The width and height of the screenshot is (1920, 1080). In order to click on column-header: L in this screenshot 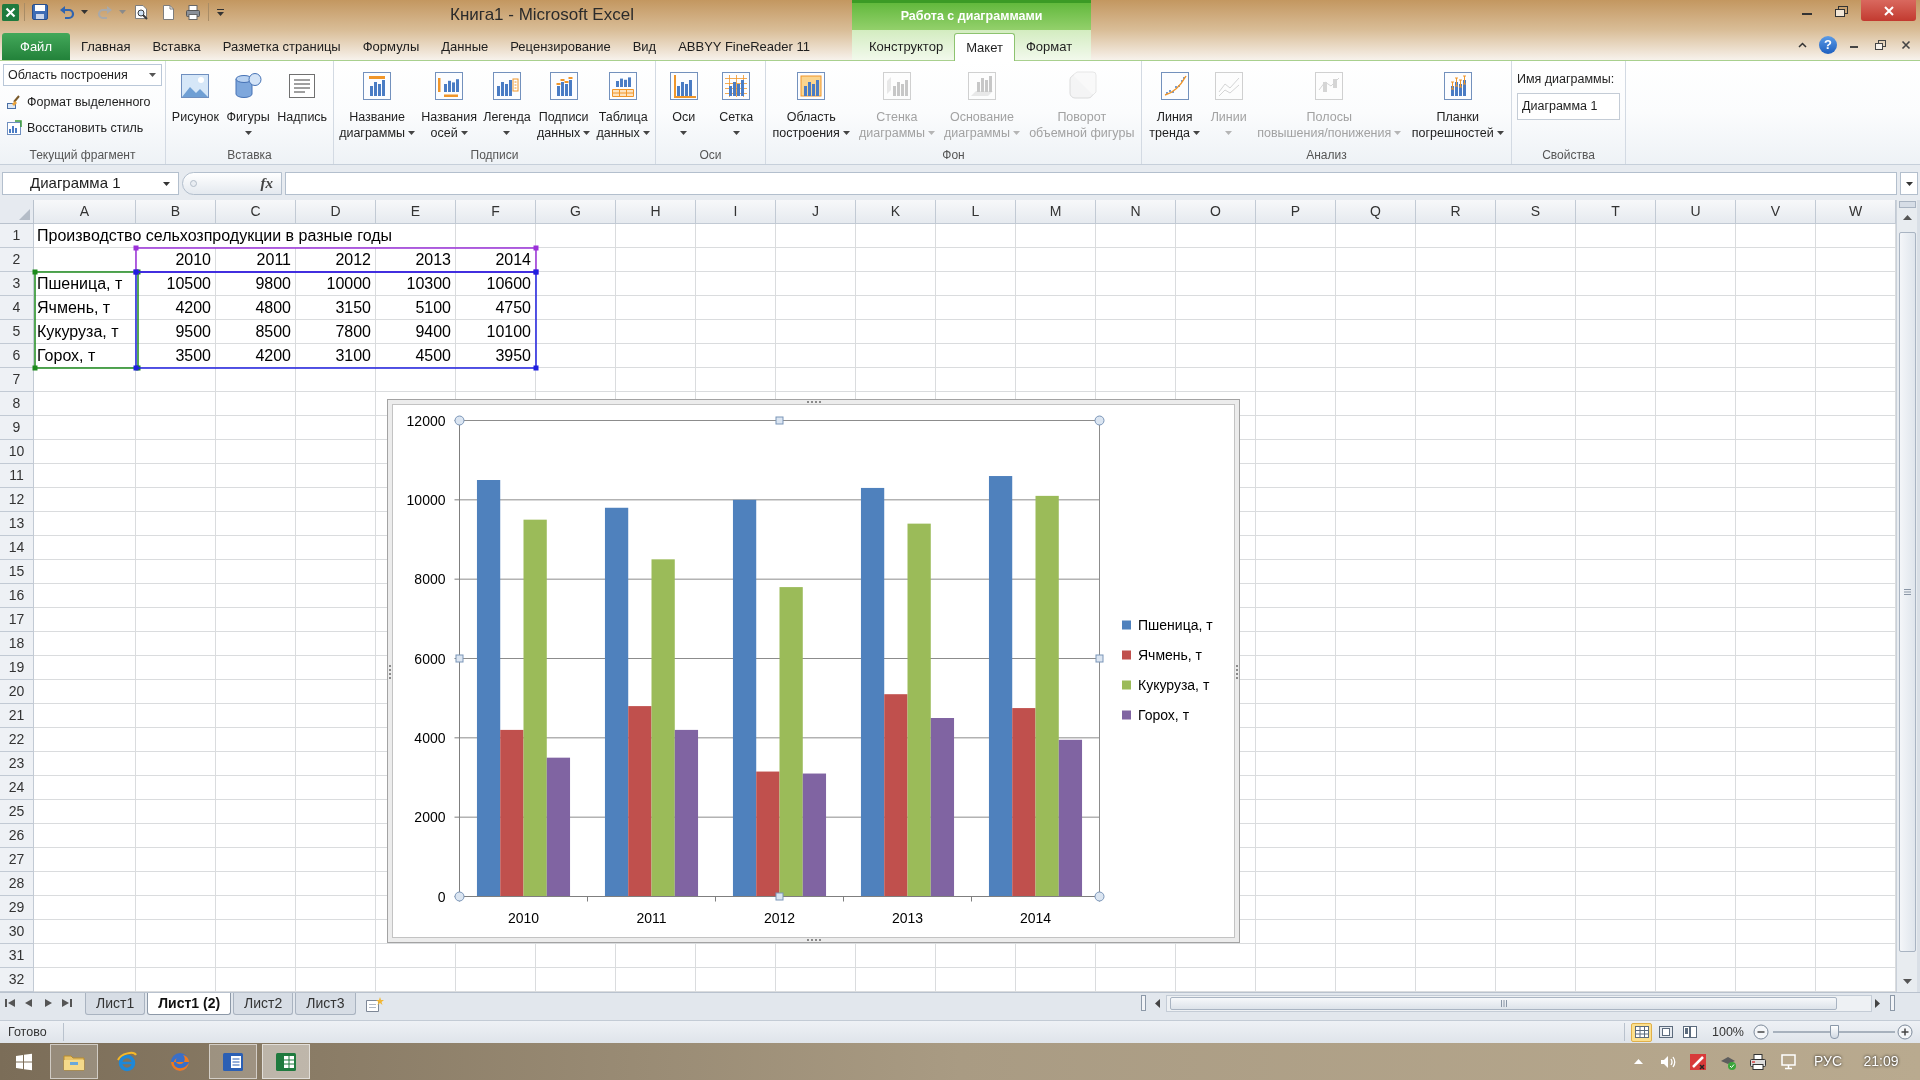, I will do `click(976, 212)`.